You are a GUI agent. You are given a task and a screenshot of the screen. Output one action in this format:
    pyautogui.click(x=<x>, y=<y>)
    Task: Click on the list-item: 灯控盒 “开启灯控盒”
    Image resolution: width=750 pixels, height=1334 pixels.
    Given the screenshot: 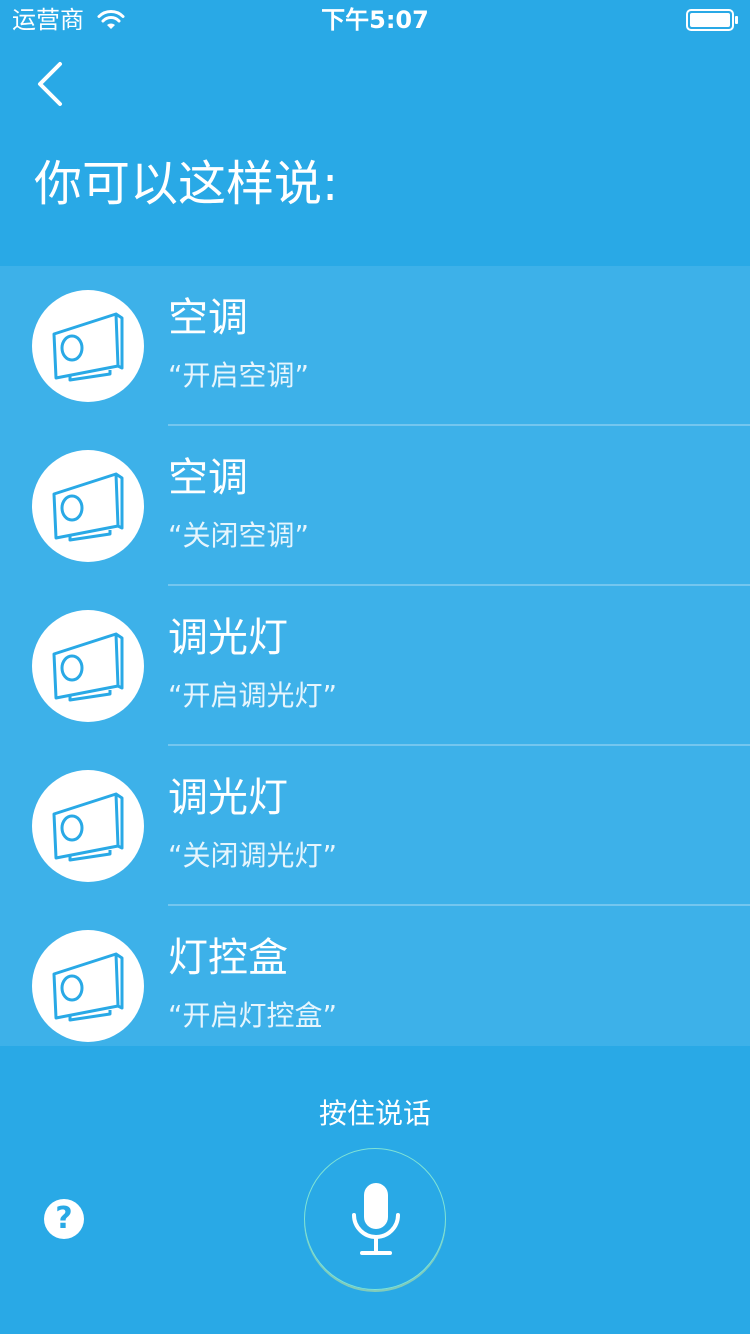 What is the action you would take?
    pyautogui.click(x=375, y=976)
    